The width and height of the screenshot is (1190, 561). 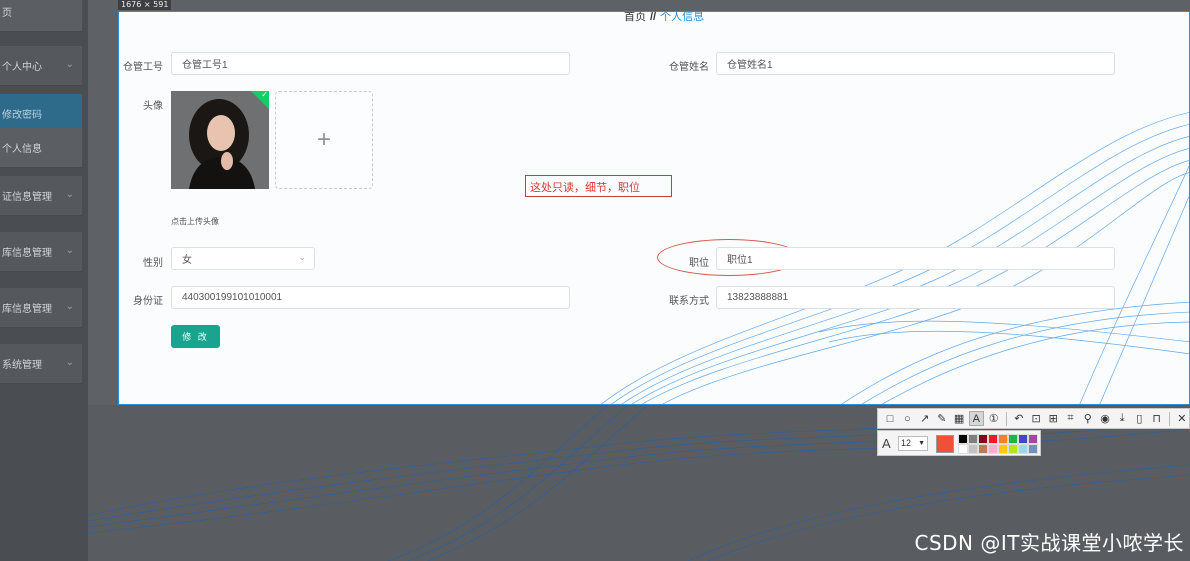 I want to click on record-icon: ◉, so click(x=1105, y=418).